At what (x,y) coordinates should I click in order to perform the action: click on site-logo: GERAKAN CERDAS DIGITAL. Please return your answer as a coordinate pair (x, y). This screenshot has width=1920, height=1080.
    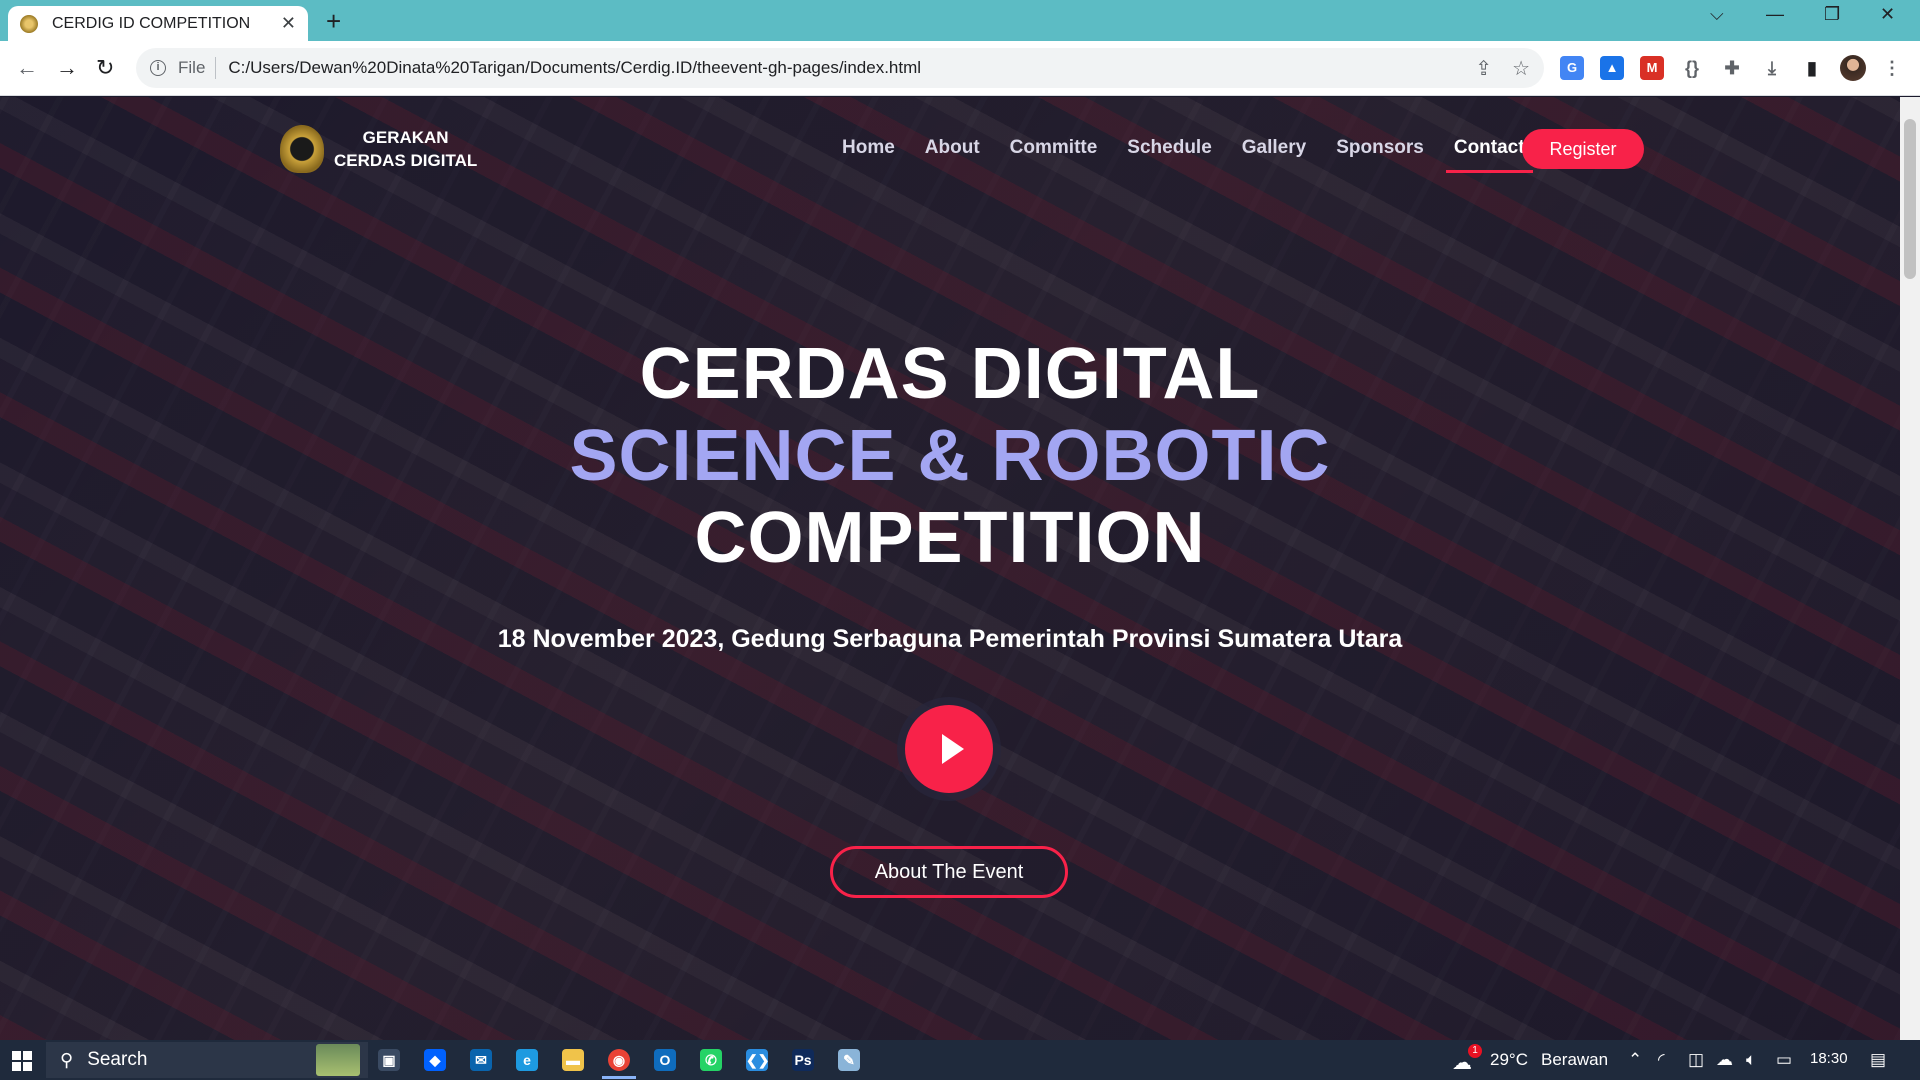
    Looking at the image, I should click on (378, 149).